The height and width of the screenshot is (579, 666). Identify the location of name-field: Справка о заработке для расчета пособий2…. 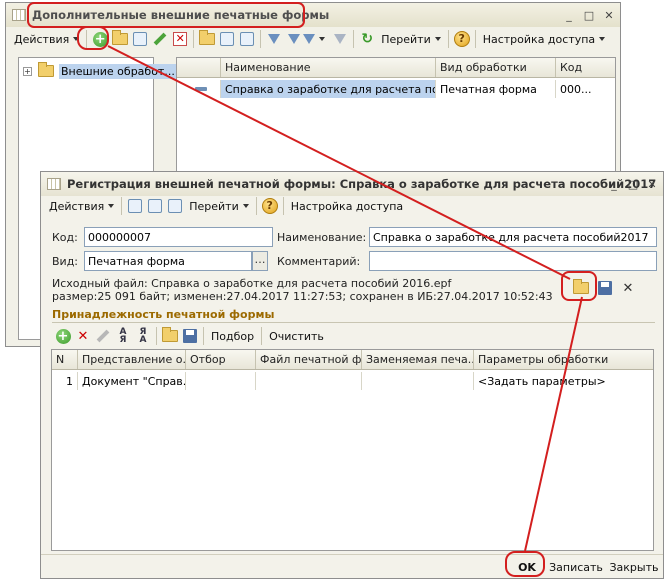
(513, 237).